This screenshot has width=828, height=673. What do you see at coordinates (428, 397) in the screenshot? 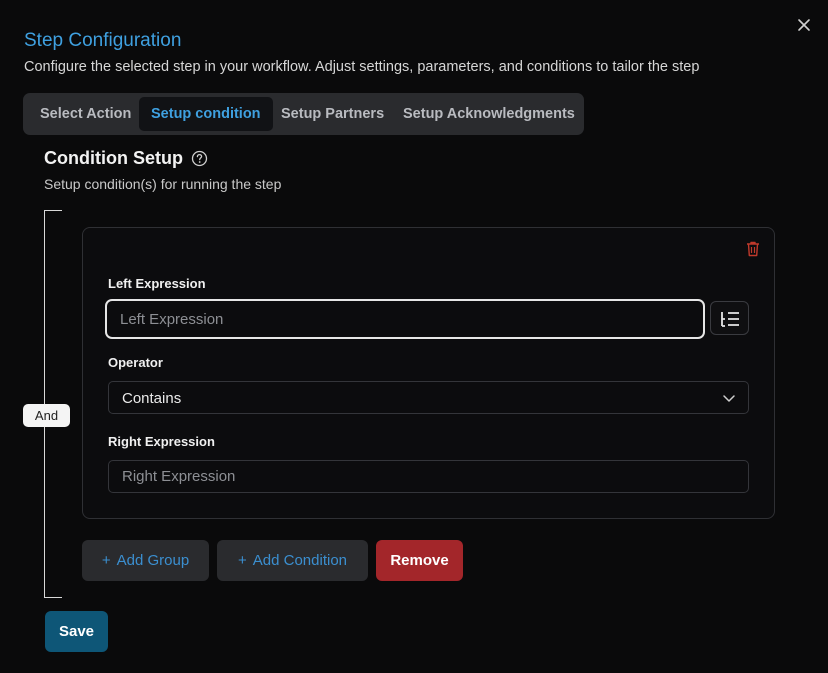
I see `operator-select: Contains` at bounding box center [428, 397].